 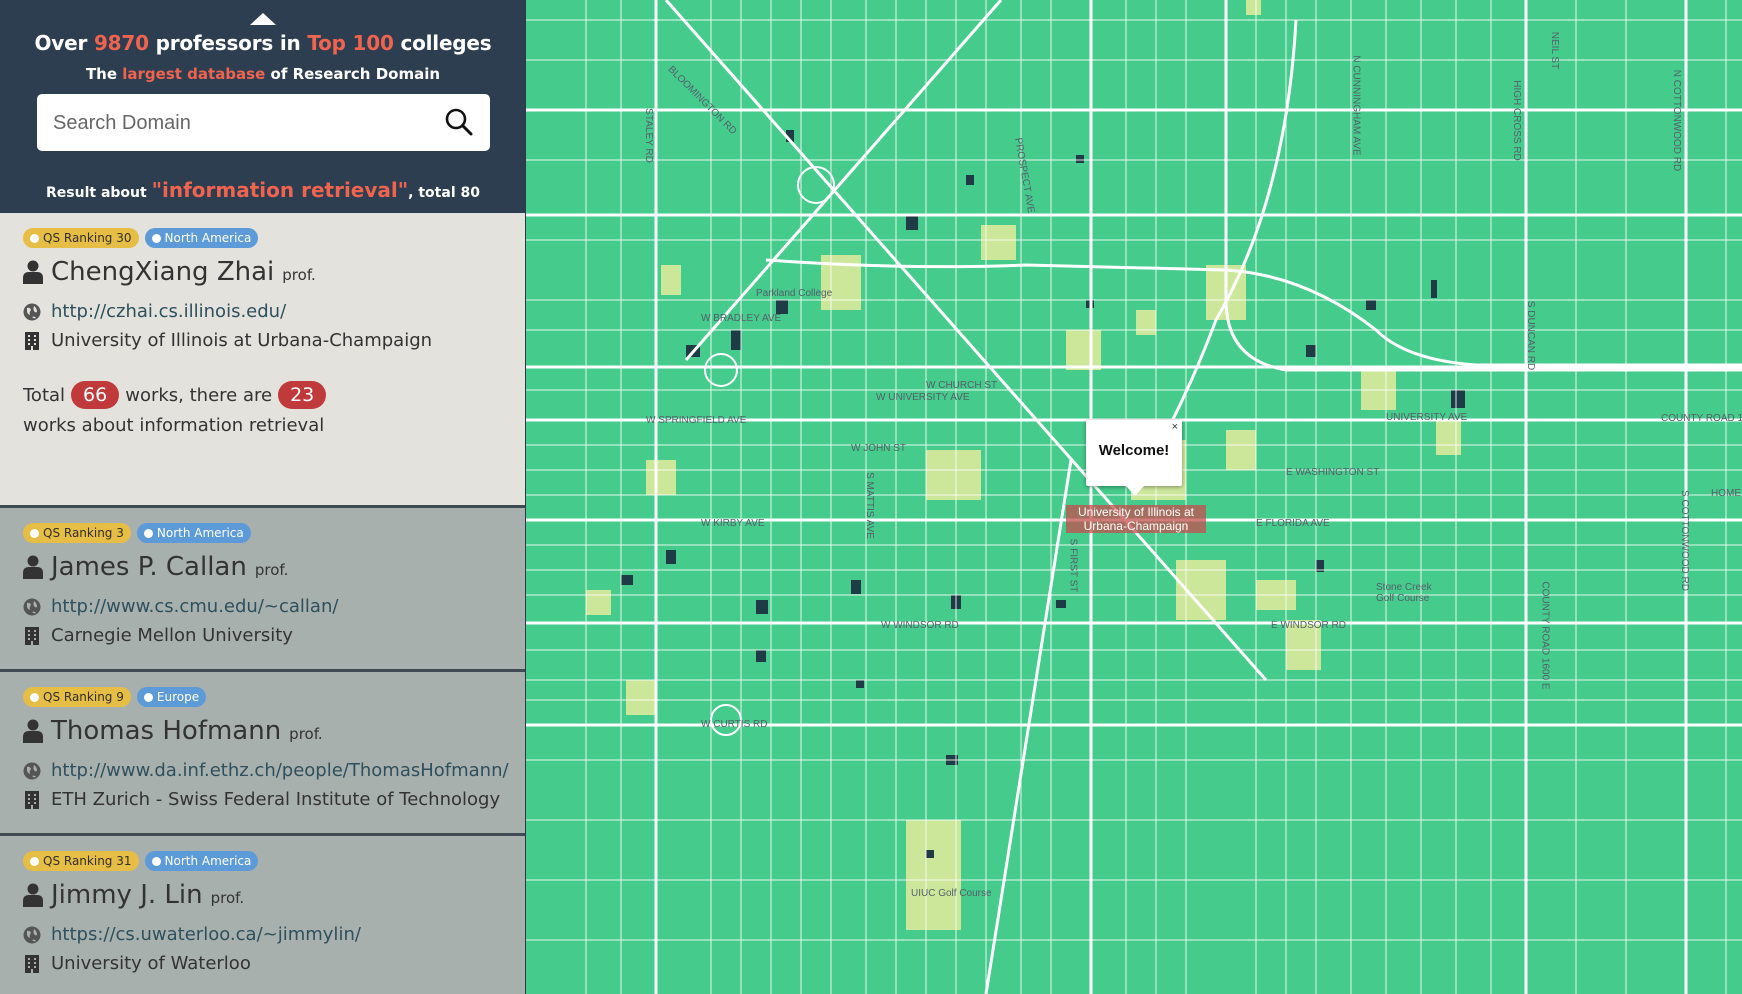 I want to click on map-street-label: Parkland College, so click(x=794, y=293).